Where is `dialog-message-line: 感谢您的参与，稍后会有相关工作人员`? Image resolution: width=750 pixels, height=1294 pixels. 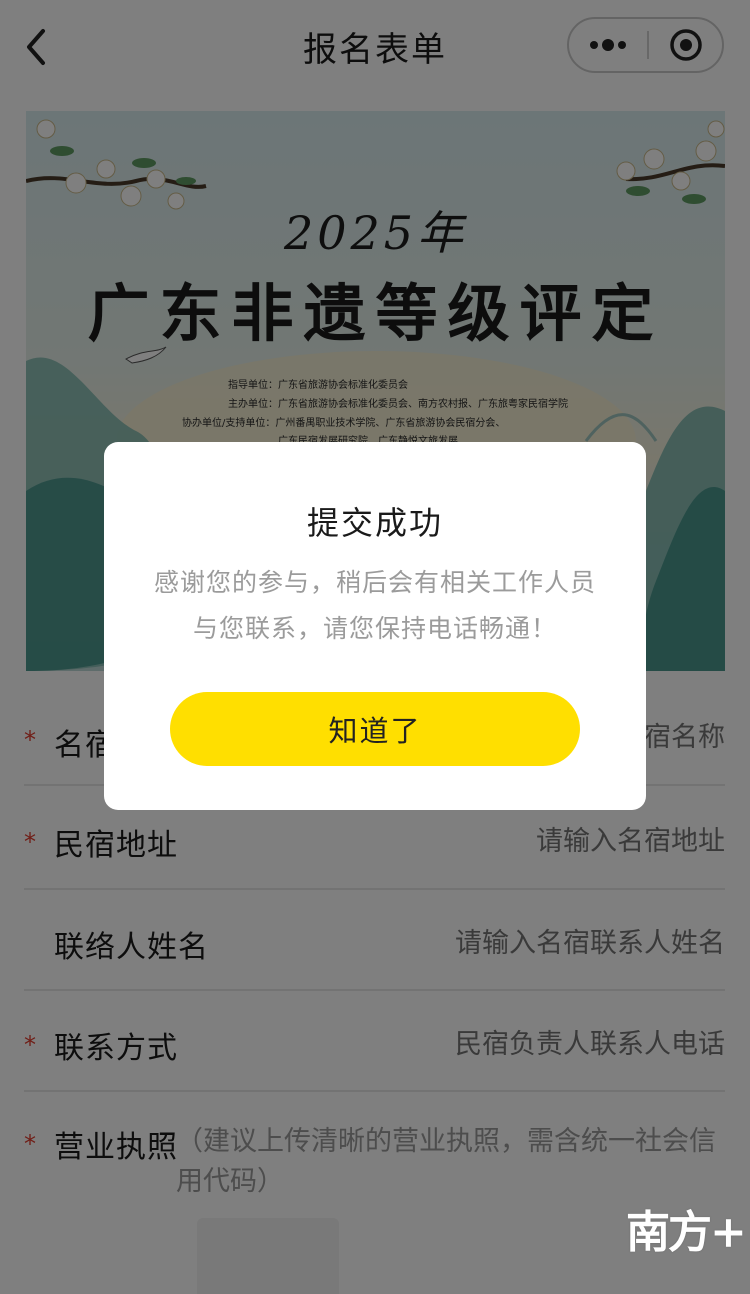 dialog-message-line: 感谢您的参与，稍后会有相关工作人员 is located at coordinates (374, 582).